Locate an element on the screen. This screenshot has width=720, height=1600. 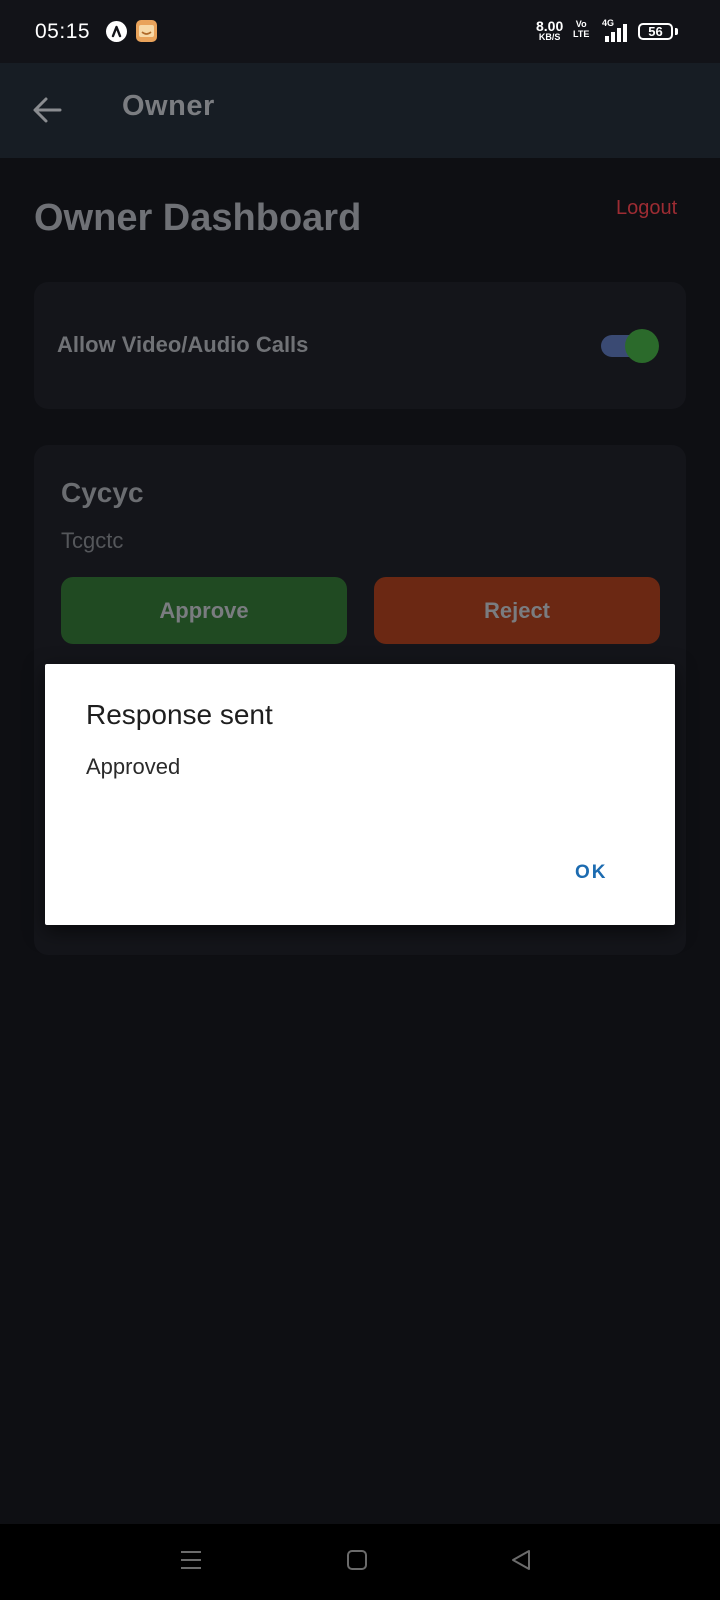
dialog-message: Approved is located at coordinates (133, 766).